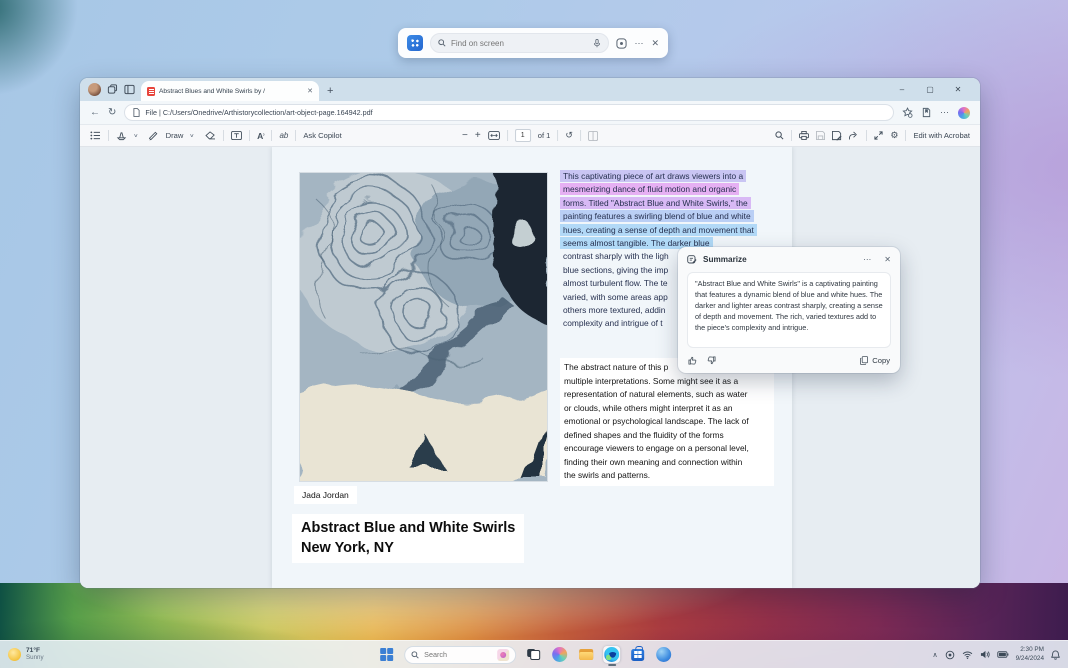 The image size is (1068, 668). What do you see at coordinates (867, 259) in the screenshot?
I see `popup-more-icon: ⋯` at bounding box center [867, 259].